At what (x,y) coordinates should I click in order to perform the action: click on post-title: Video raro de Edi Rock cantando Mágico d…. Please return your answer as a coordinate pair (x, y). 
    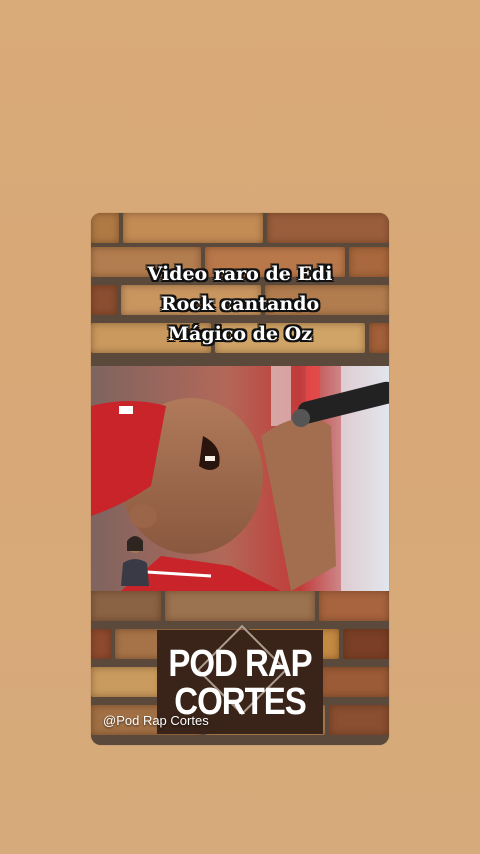
    Looking at the image, I should click on (240, 304).